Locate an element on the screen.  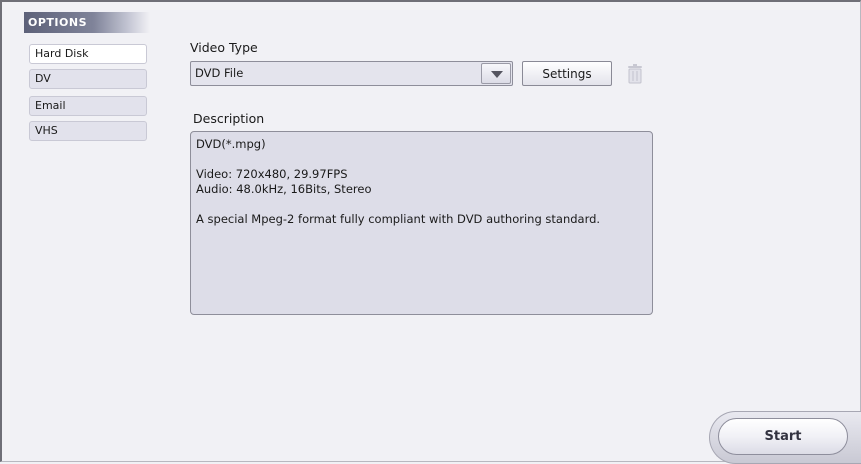
video-type-label: Video Type is located at coordinates (224, 47).